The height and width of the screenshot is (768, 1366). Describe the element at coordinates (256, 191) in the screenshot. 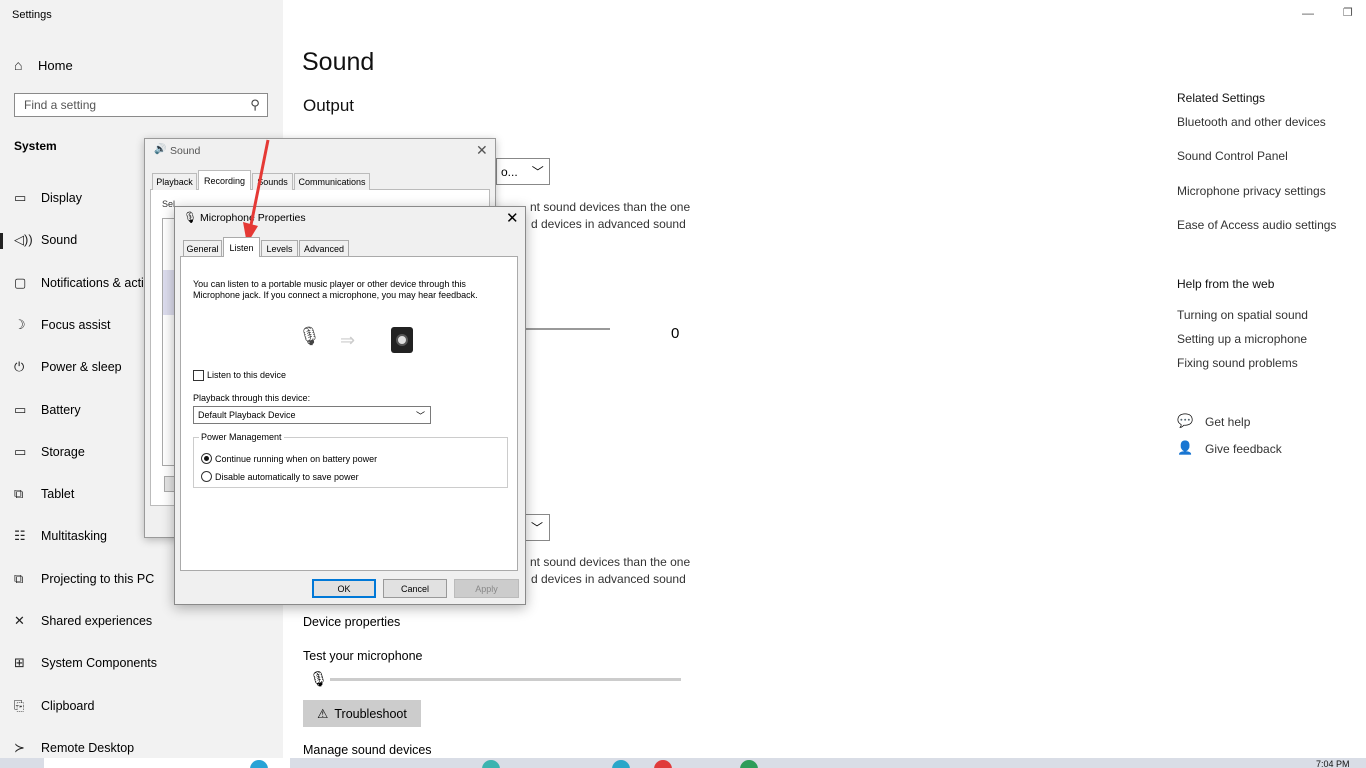

I see `annotation-arrow-icon` at that location.